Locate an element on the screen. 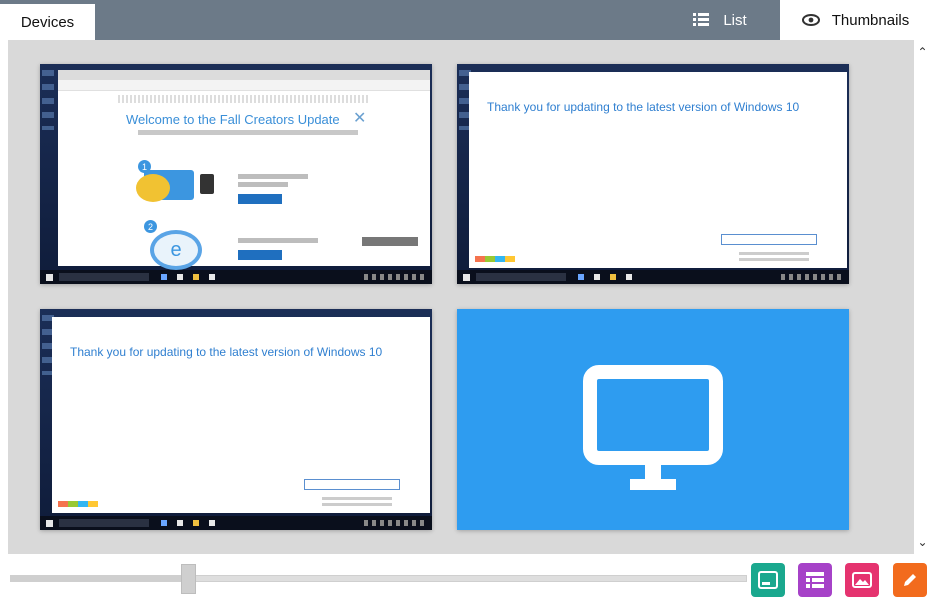 Image resolution: width=931 pixels, height=606 pixels. tab-devices-label: Devices is located at coordinates (47, 22).